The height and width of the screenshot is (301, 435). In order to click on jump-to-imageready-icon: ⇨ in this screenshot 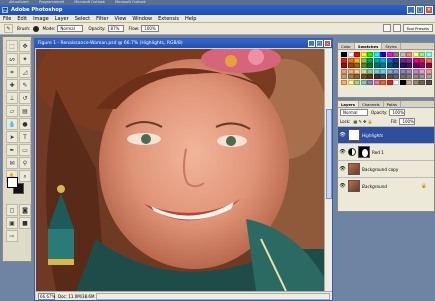, I will do `click(12, 236)`.